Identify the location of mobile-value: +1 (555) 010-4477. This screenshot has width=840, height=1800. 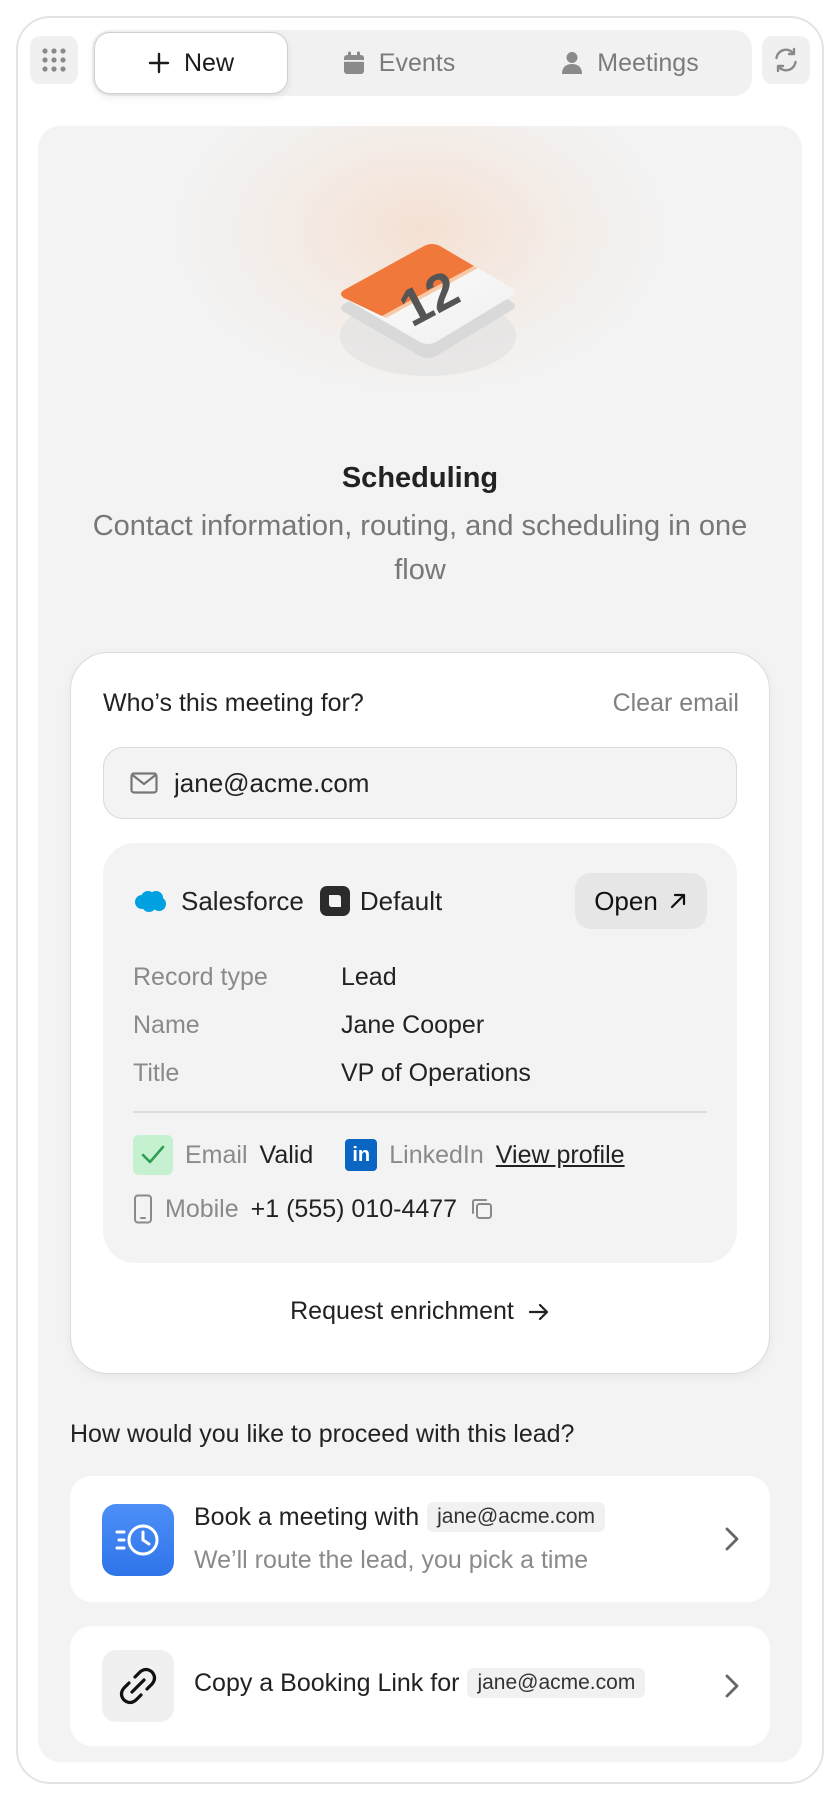
(354, 1208).